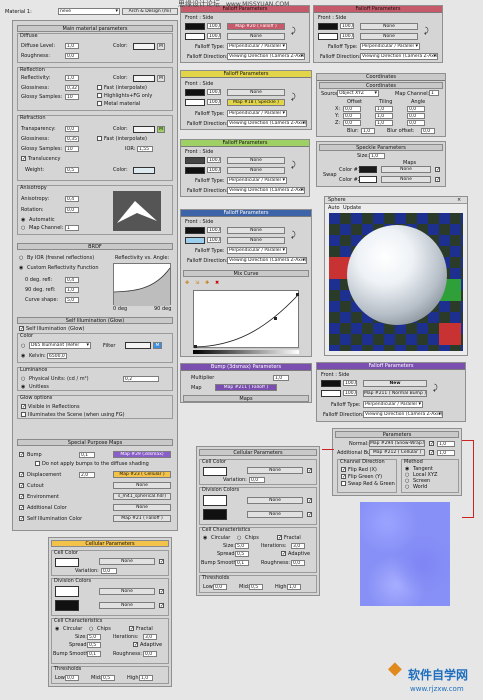 This screenshot has height=700, width=483. I want to click on falloff-b-ft: Perpendicular / Parallel, so click(390, 46).